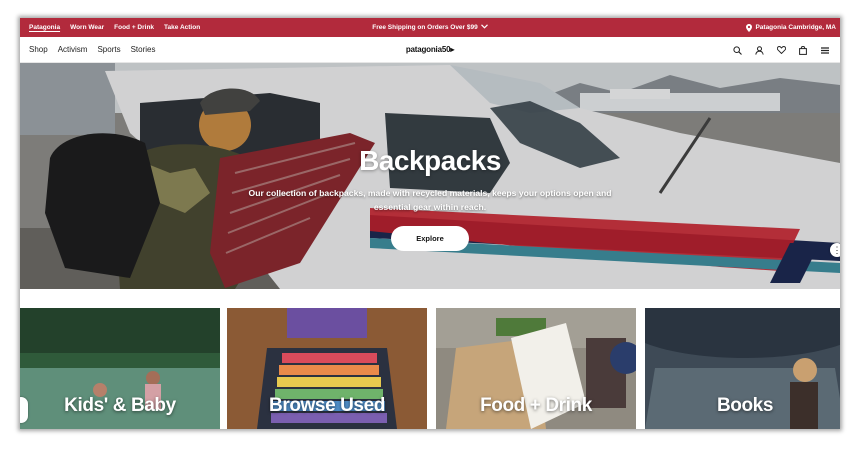 The width and height of the screenshot is (860, 449). I want to click on wishlist-heart-icon, so click(781, 50).